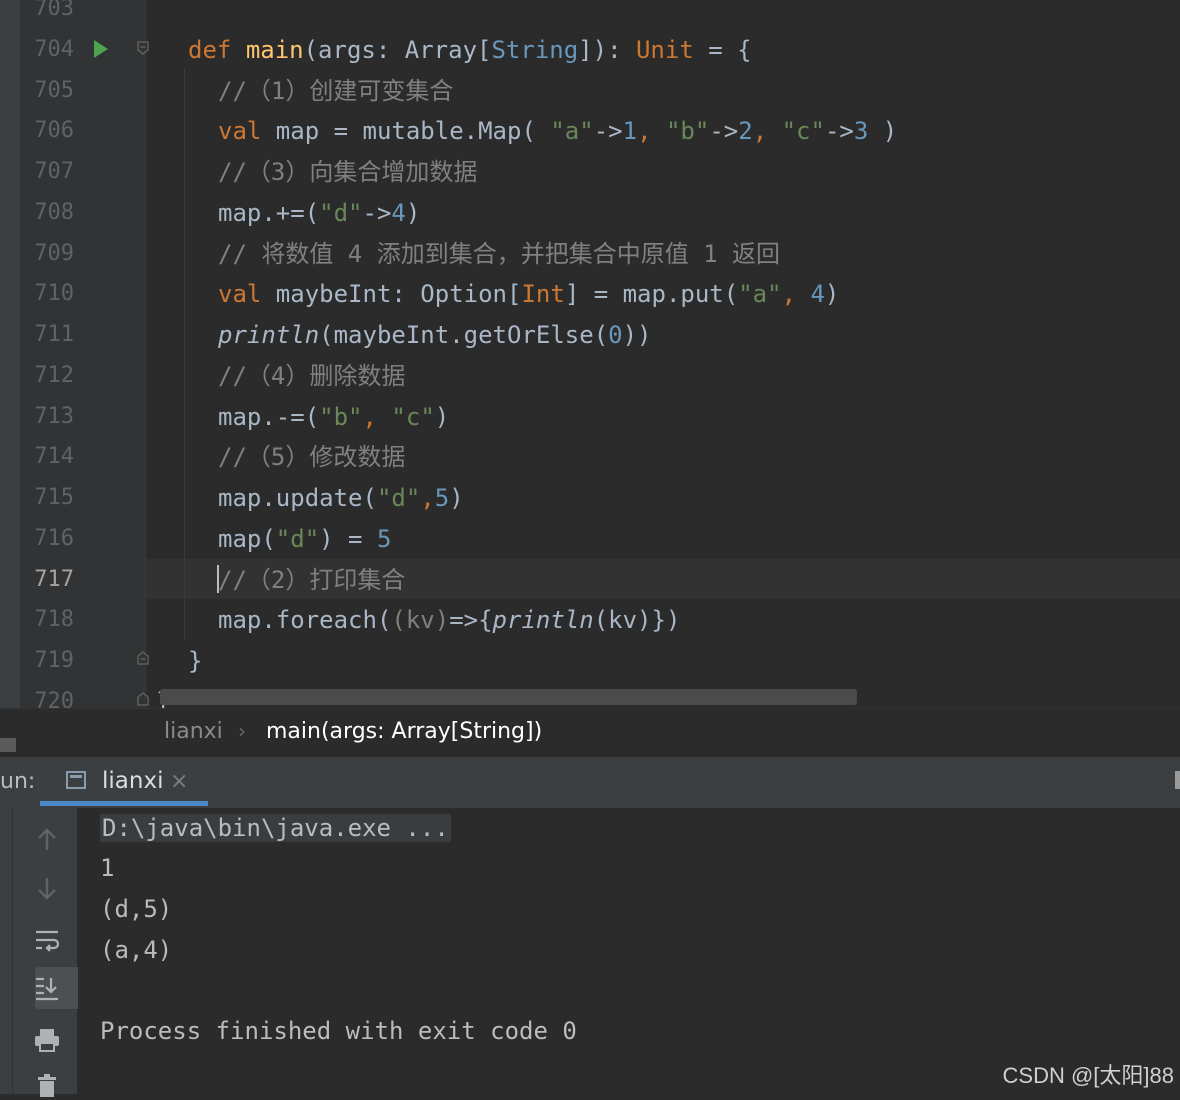 The image size is (1180, 1100). What do you see at coordinates (590, 498) in the screenshot?
I see `code-line-715: 715 map.update("d",5)` at bounding box center [590, 498].